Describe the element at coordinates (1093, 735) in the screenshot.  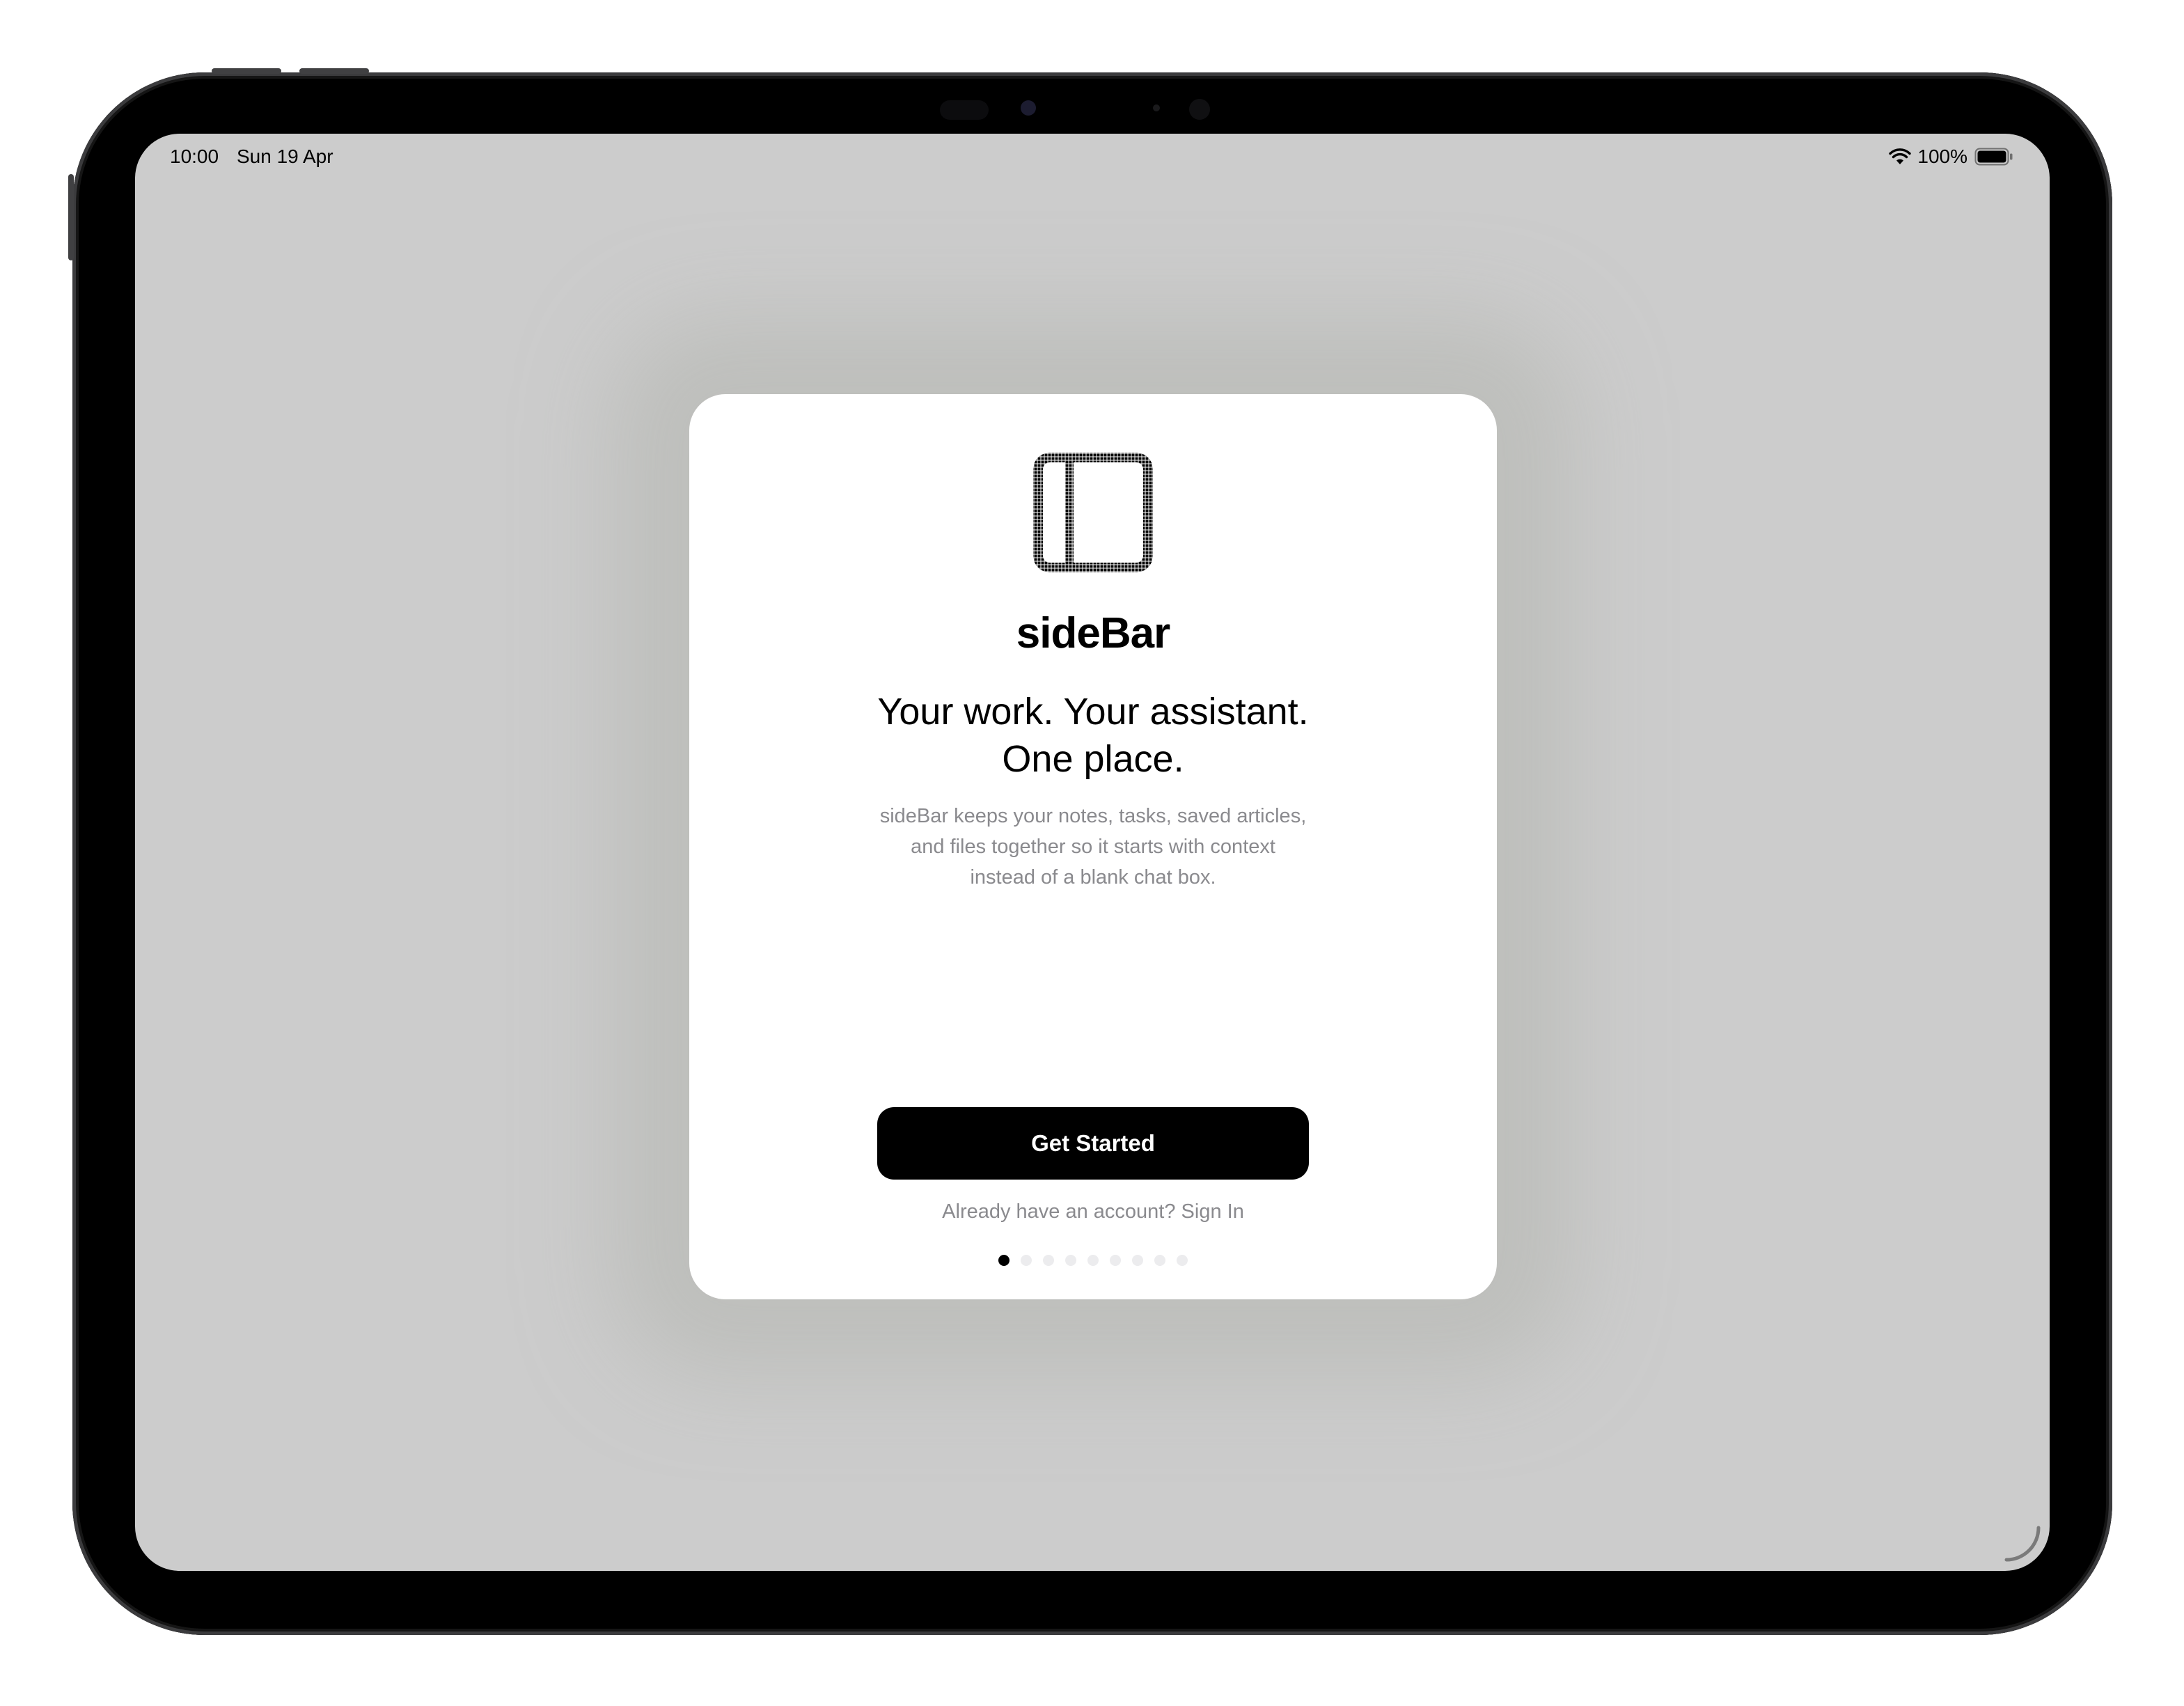
I see `tagline: Your work. Your assistant. One place.` at that location.